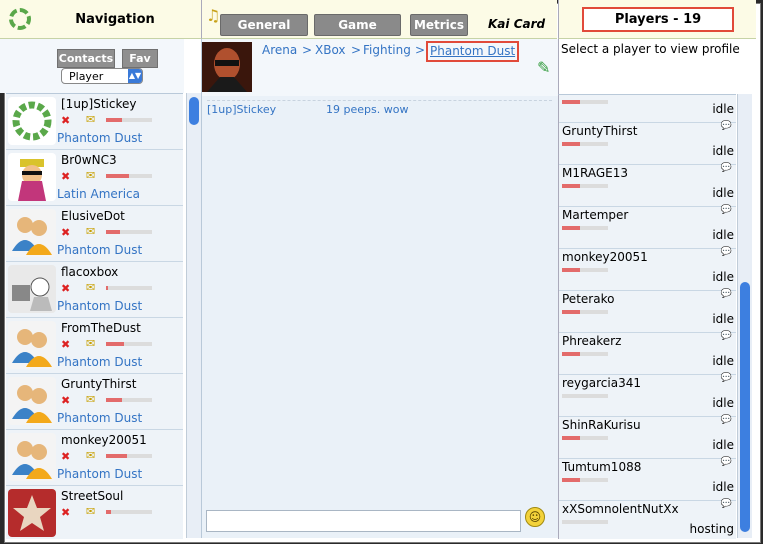 The width and height of the screenshot is (763, 544). I want to click on contact-item: FromTheDust ✖ ✉ Phantom Dust, so click(94, 346).